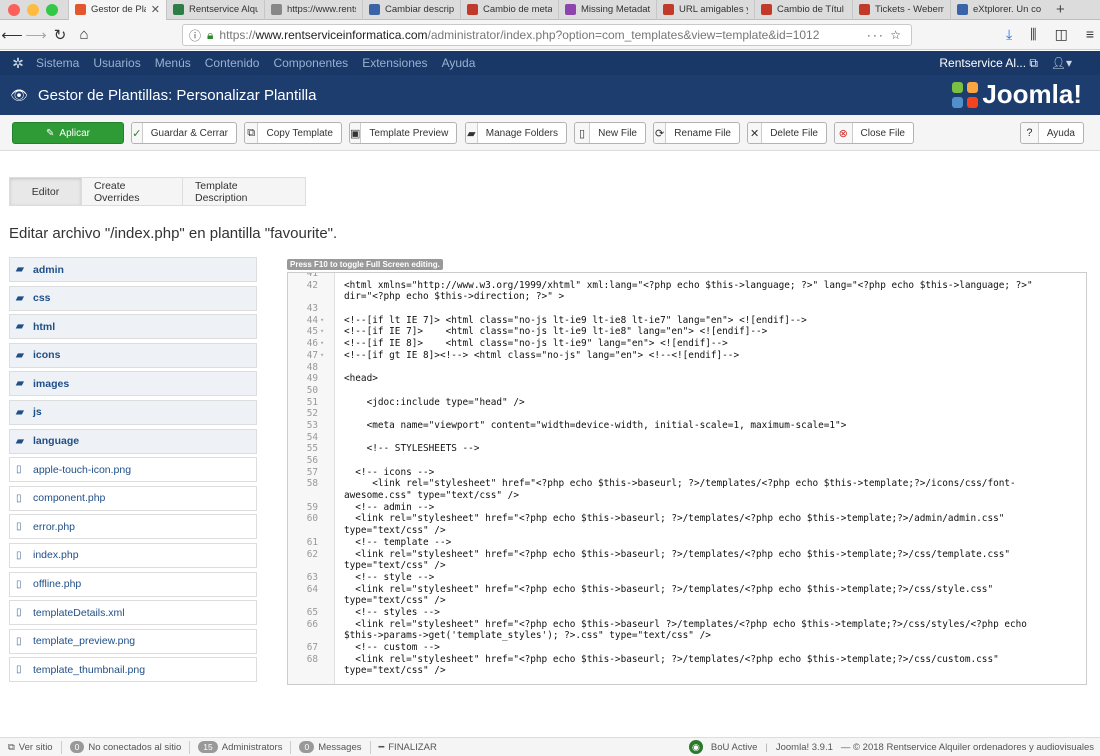  What do you see at coordinates (14, 9) in the screenshot?
I see `close-window-button` at bounding box center [14, 9].